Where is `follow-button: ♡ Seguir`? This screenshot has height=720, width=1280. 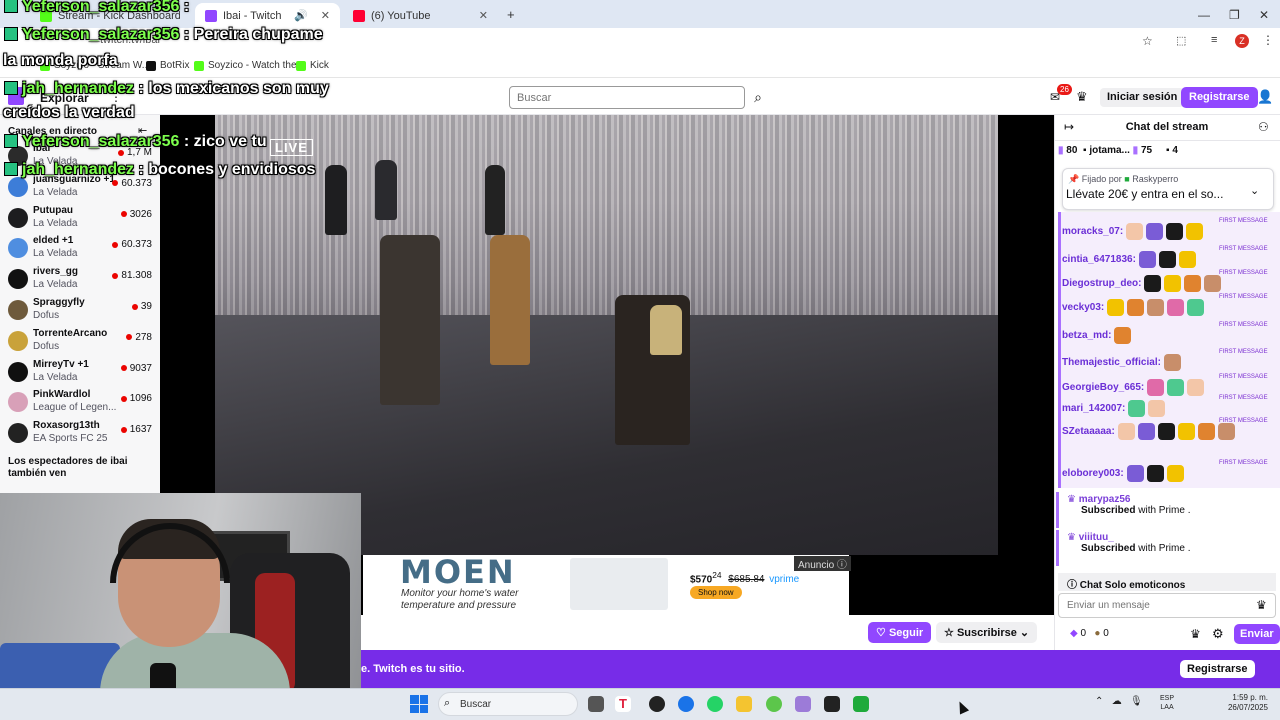 follow-button: ♡ Seguir is located at coordinates (900, 632).